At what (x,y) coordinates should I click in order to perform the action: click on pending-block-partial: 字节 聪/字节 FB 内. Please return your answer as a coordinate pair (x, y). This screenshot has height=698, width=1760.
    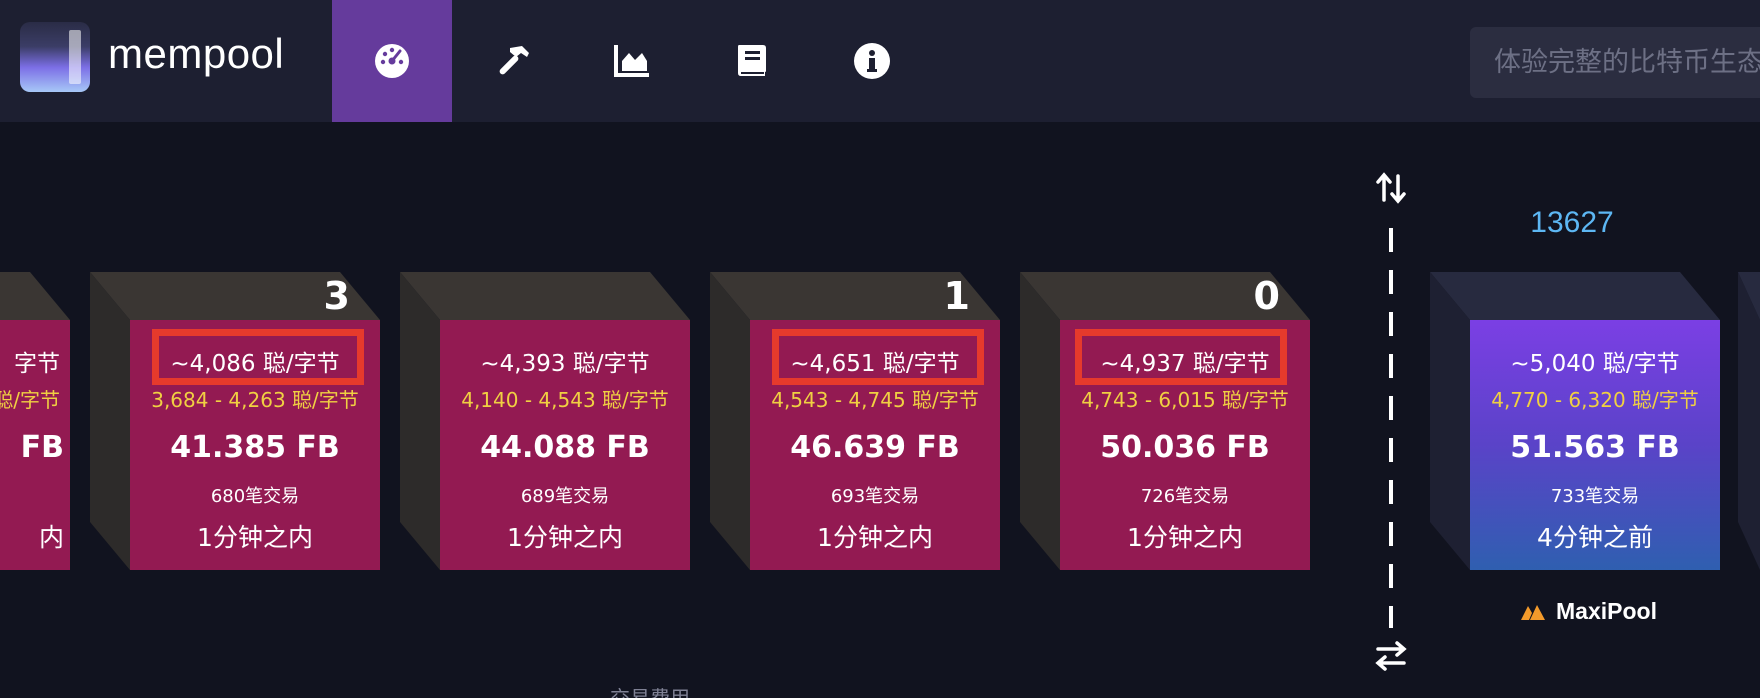
    Looking at the image, I should click on (35, 421).